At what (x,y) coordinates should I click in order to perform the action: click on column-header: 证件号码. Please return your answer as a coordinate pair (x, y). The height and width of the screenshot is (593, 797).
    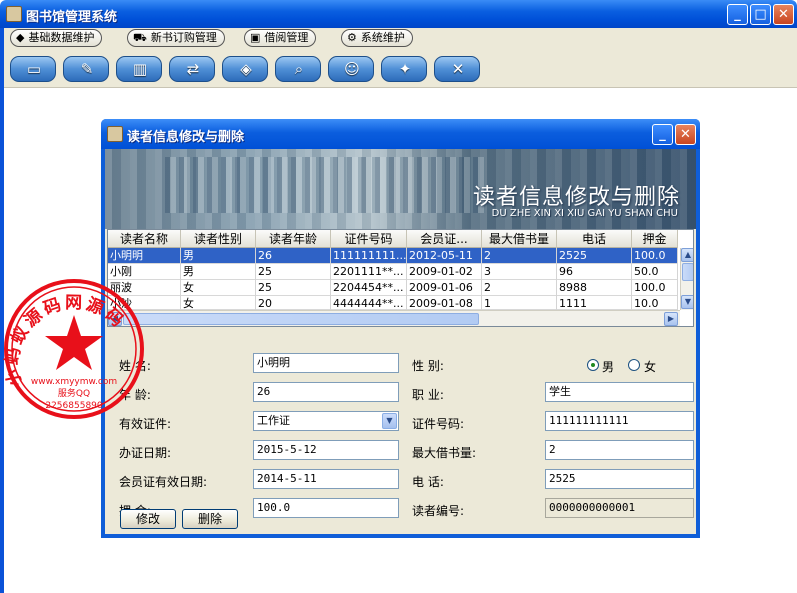
    Looking at the image, I should click on (369, 239).